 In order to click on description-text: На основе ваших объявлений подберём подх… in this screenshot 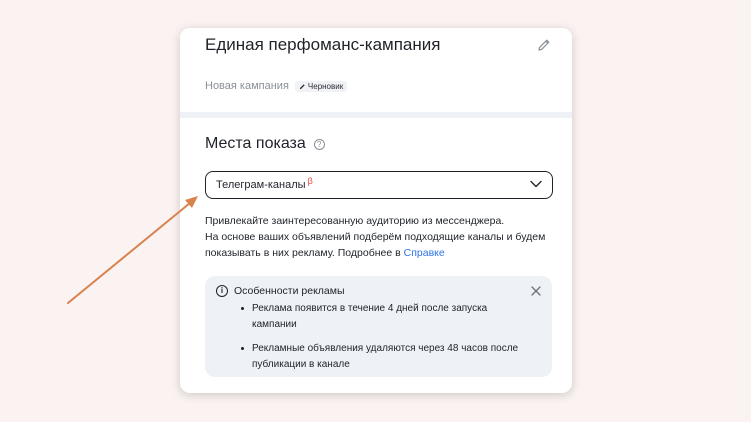, I will do `click(375, 245)`.